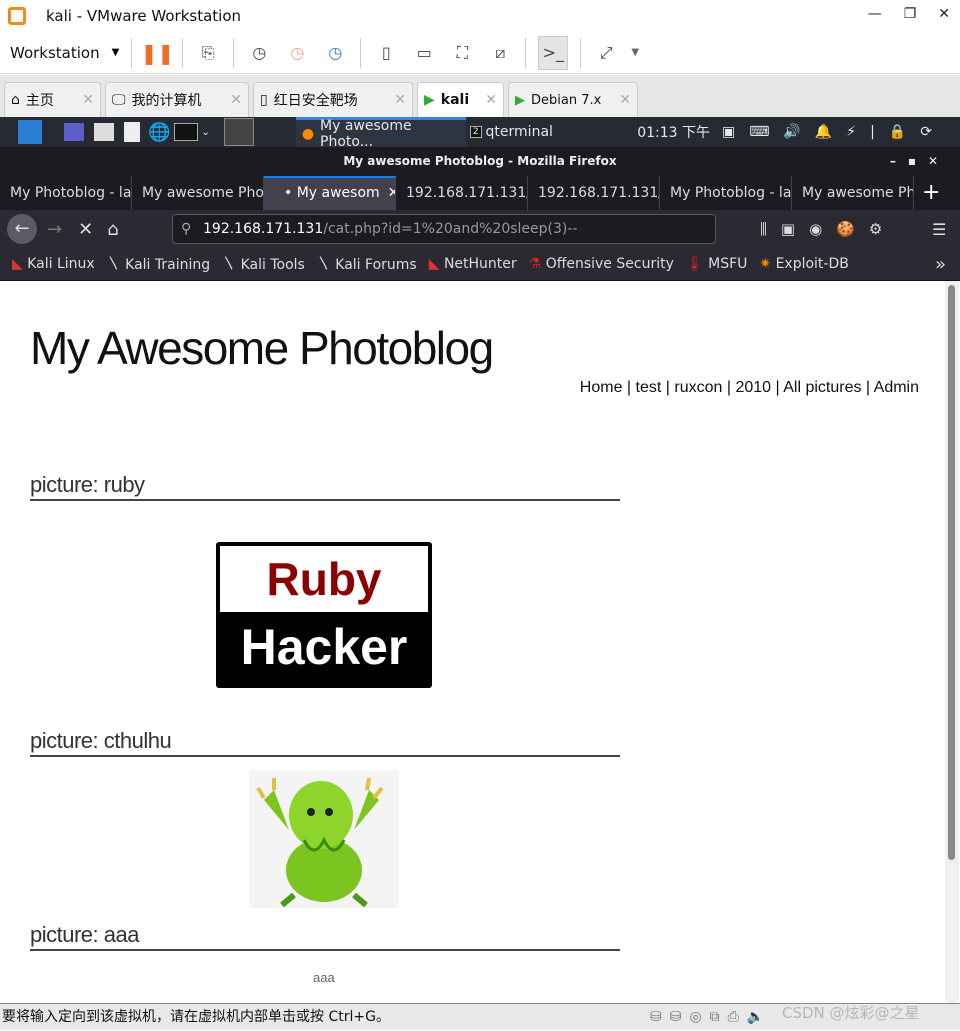  What do you see at coordinates (17, 16) in the screenshot?
I see `vmware-logo-icon` at bounding box center [17, 16].